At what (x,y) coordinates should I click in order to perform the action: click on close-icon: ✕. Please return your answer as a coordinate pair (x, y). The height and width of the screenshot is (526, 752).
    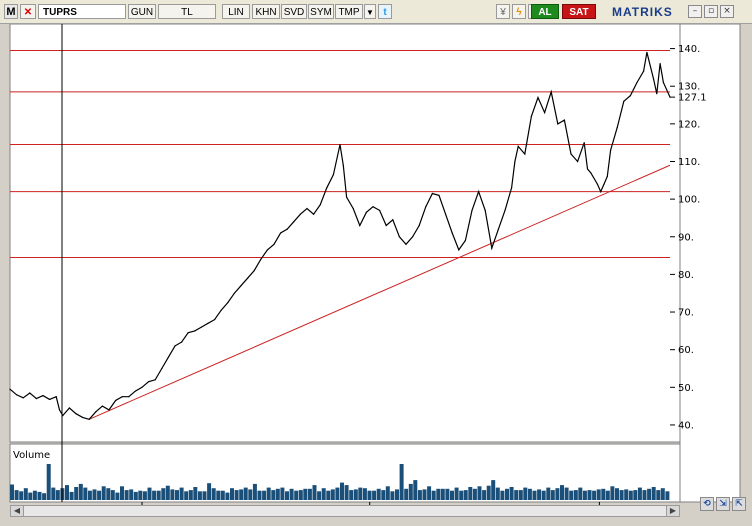
    Looking at the image, I should click on (28, 11).